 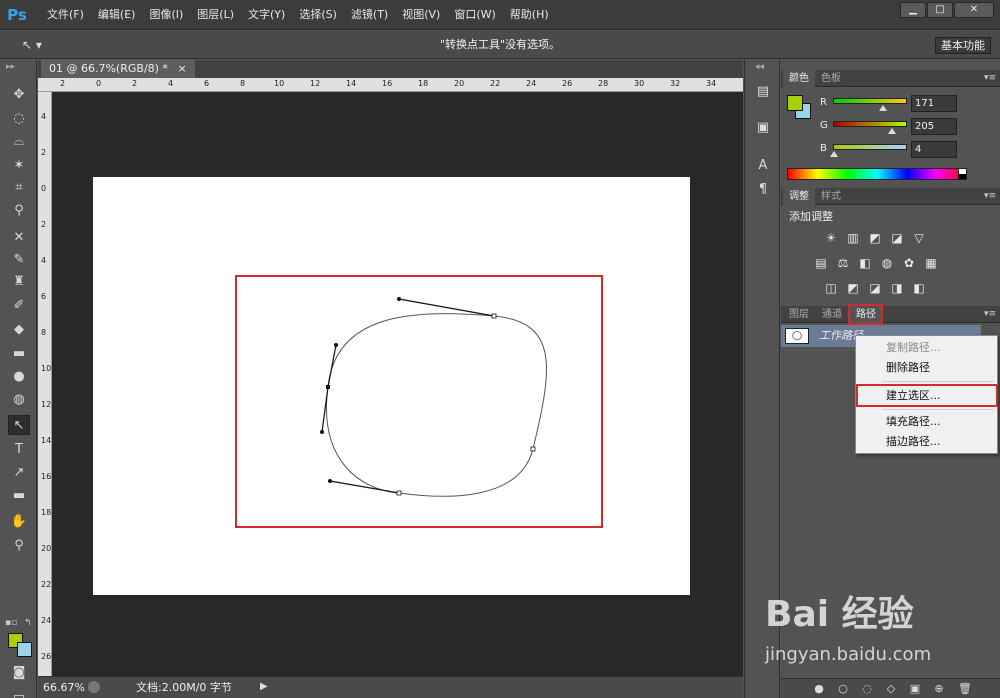 What do you see at coordinates (965, 689) in the screenshot?
I see `trash-icon: 🗑` at bounding box center [965, 689].